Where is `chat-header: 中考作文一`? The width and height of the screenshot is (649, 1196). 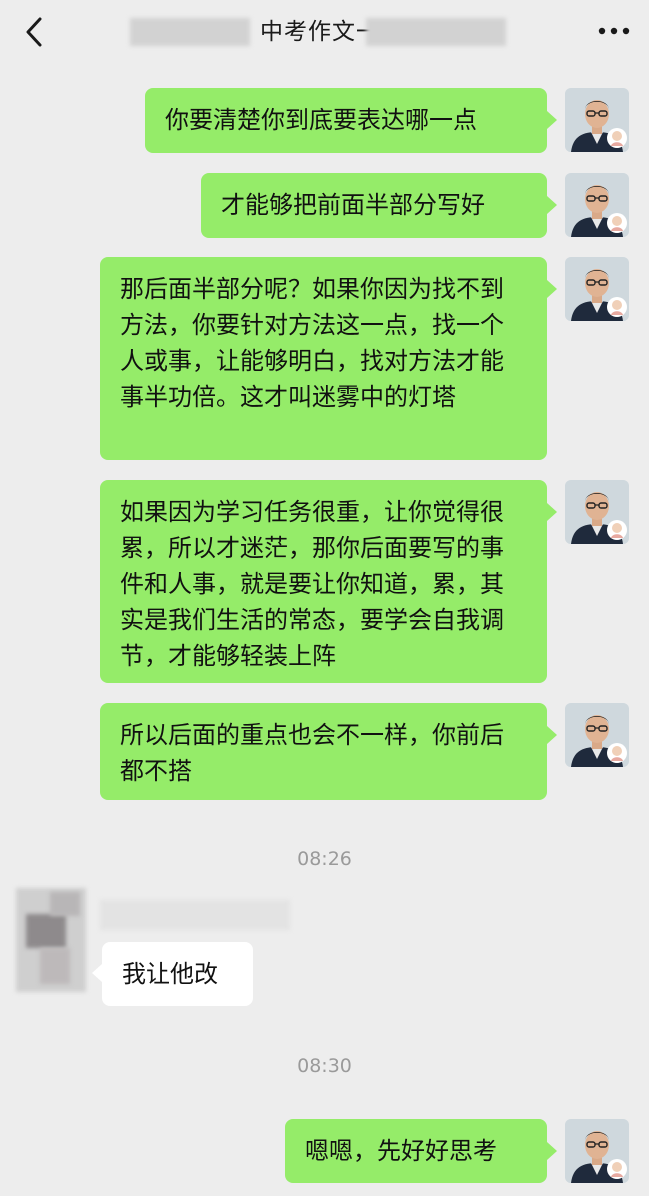 chat-header: 中考作文一 is located at coordinates (324, 32).